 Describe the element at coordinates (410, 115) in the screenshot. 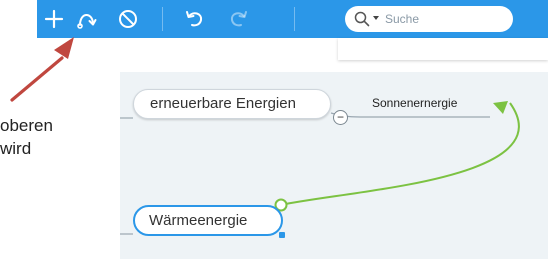

I see `subtopic-connector-line` at that location.